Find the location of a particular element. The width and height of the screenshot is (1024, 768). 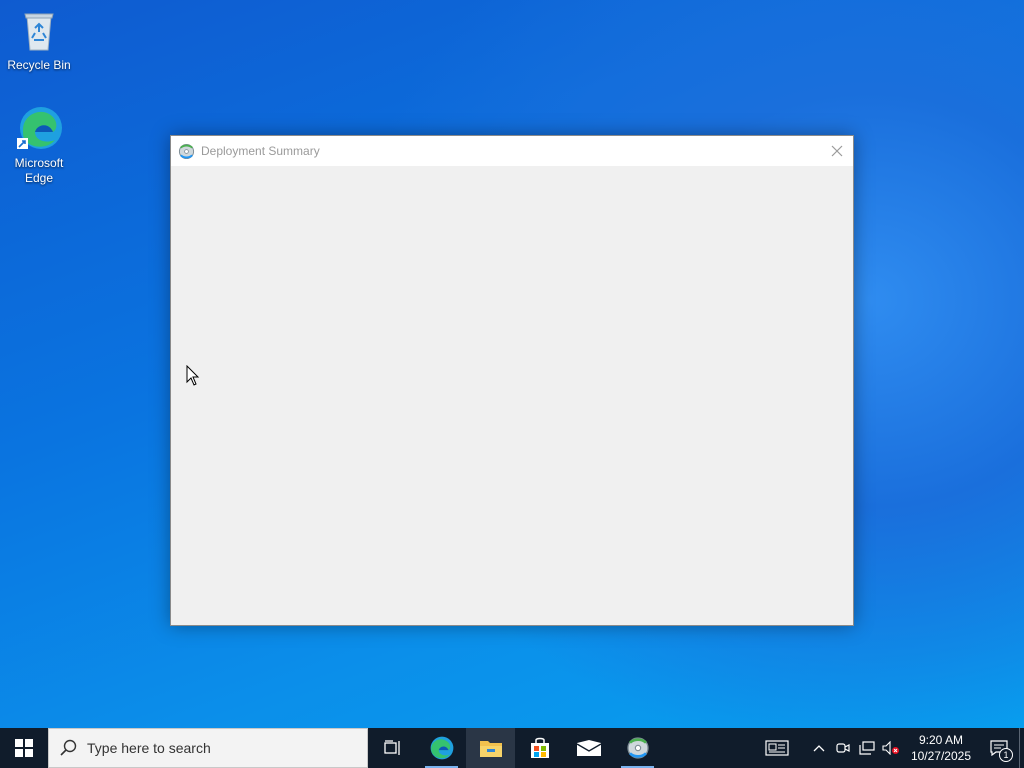

chevron-up-icon is located at coordinates (819, 748).